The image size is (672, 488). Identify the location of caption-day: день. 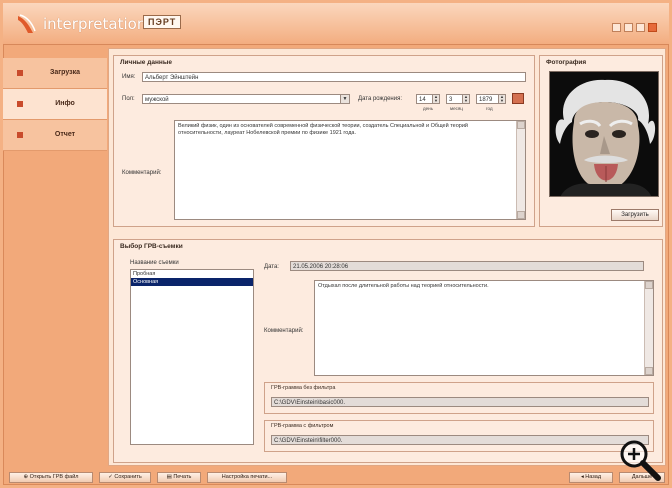
(428, 108).